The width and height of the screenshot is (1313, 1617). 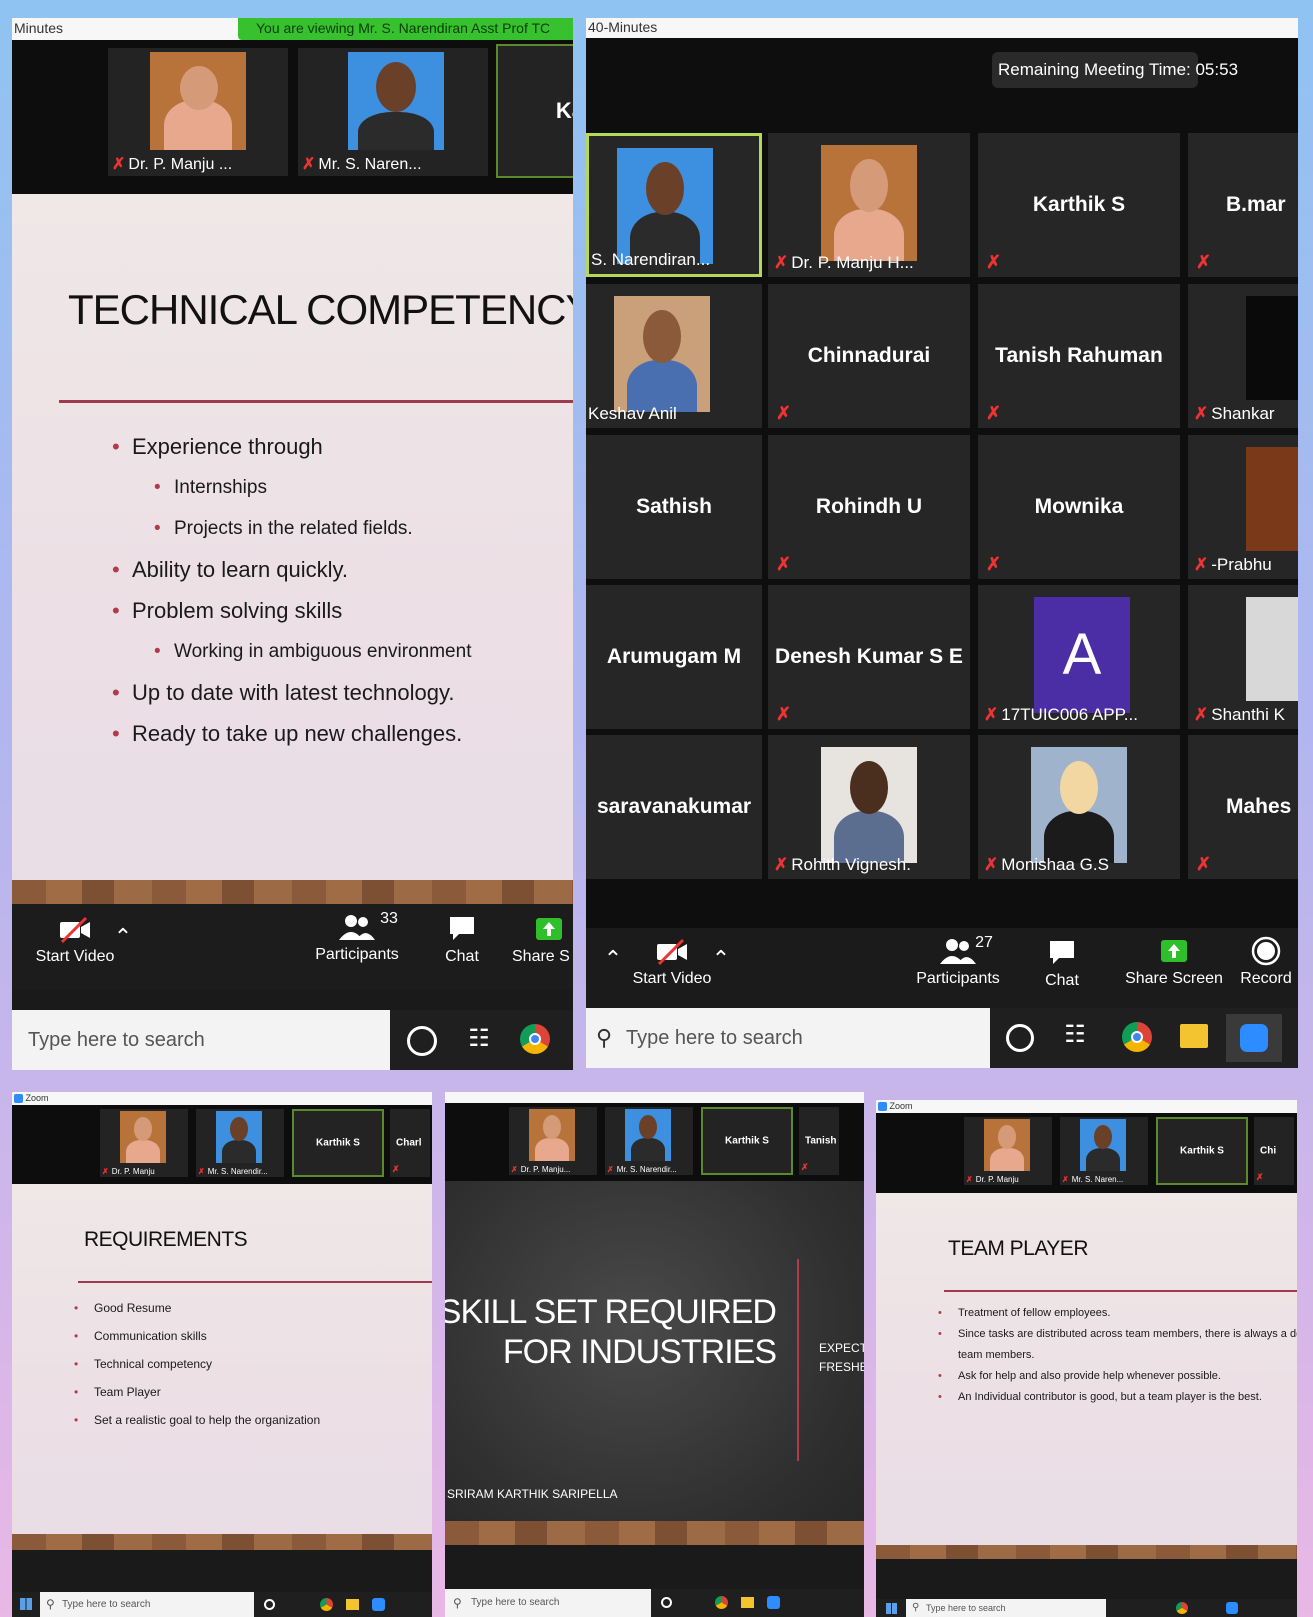 I want to click on gallery-tile: ✗ -Prabhu, so click(x=1243, y=507).